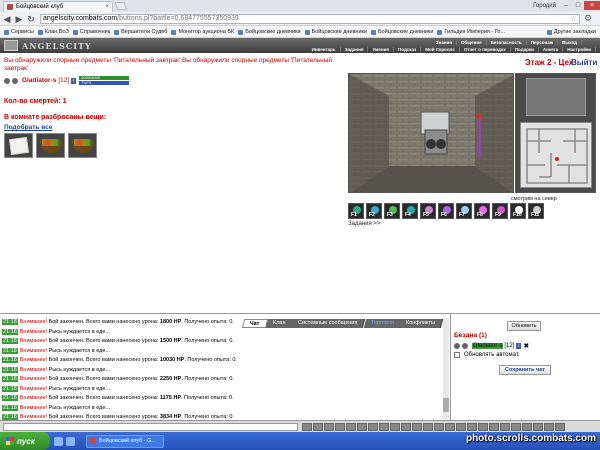  I want to click on bookmark-item: Вершители Судеб, so click(140, 32).